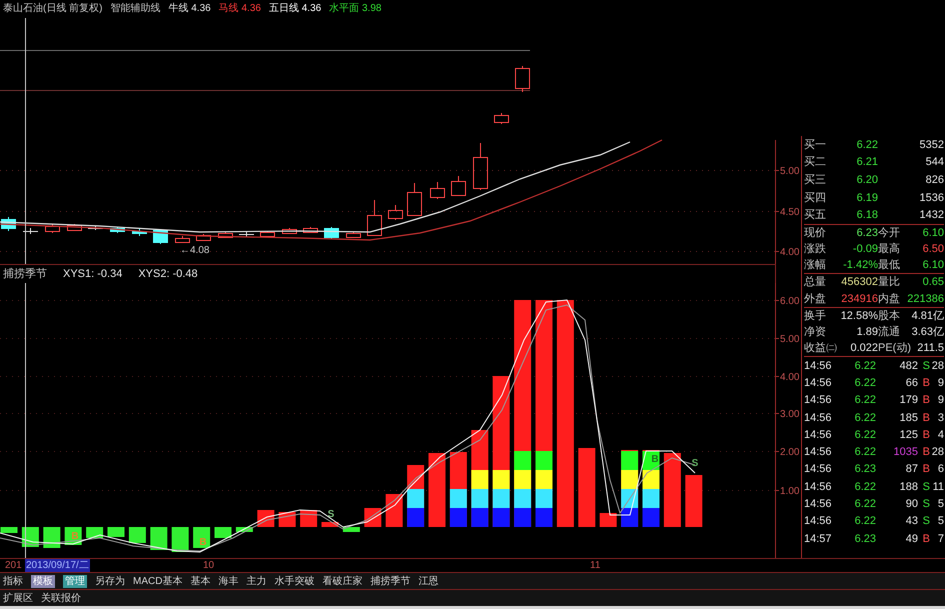 The height and width of the screenshot is (609, 945). I want to click on trade-volume: 188, so click(909, 486).